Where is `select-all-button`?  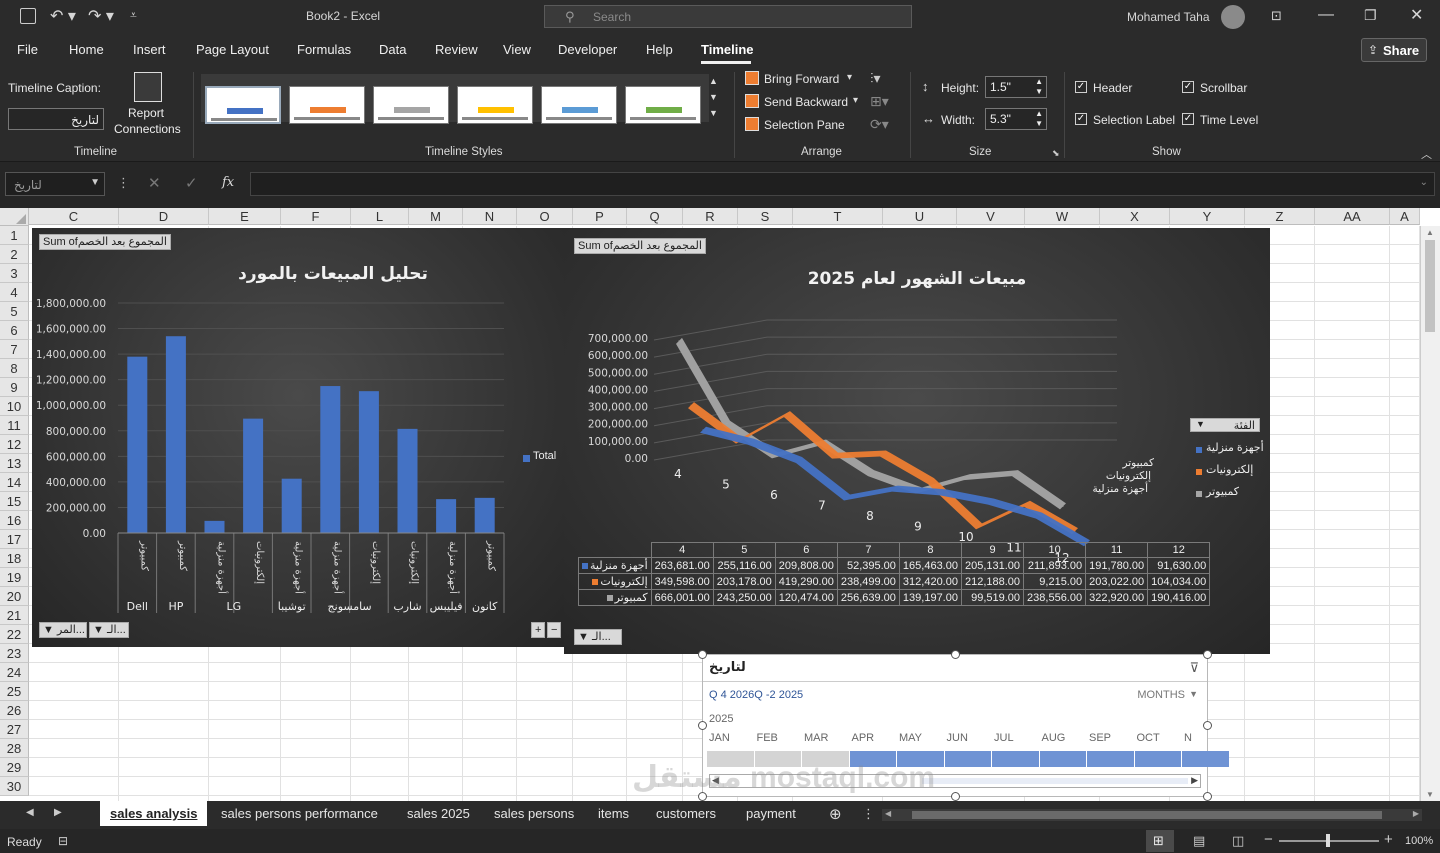
select-all-button is located at coordinates (14, 217).